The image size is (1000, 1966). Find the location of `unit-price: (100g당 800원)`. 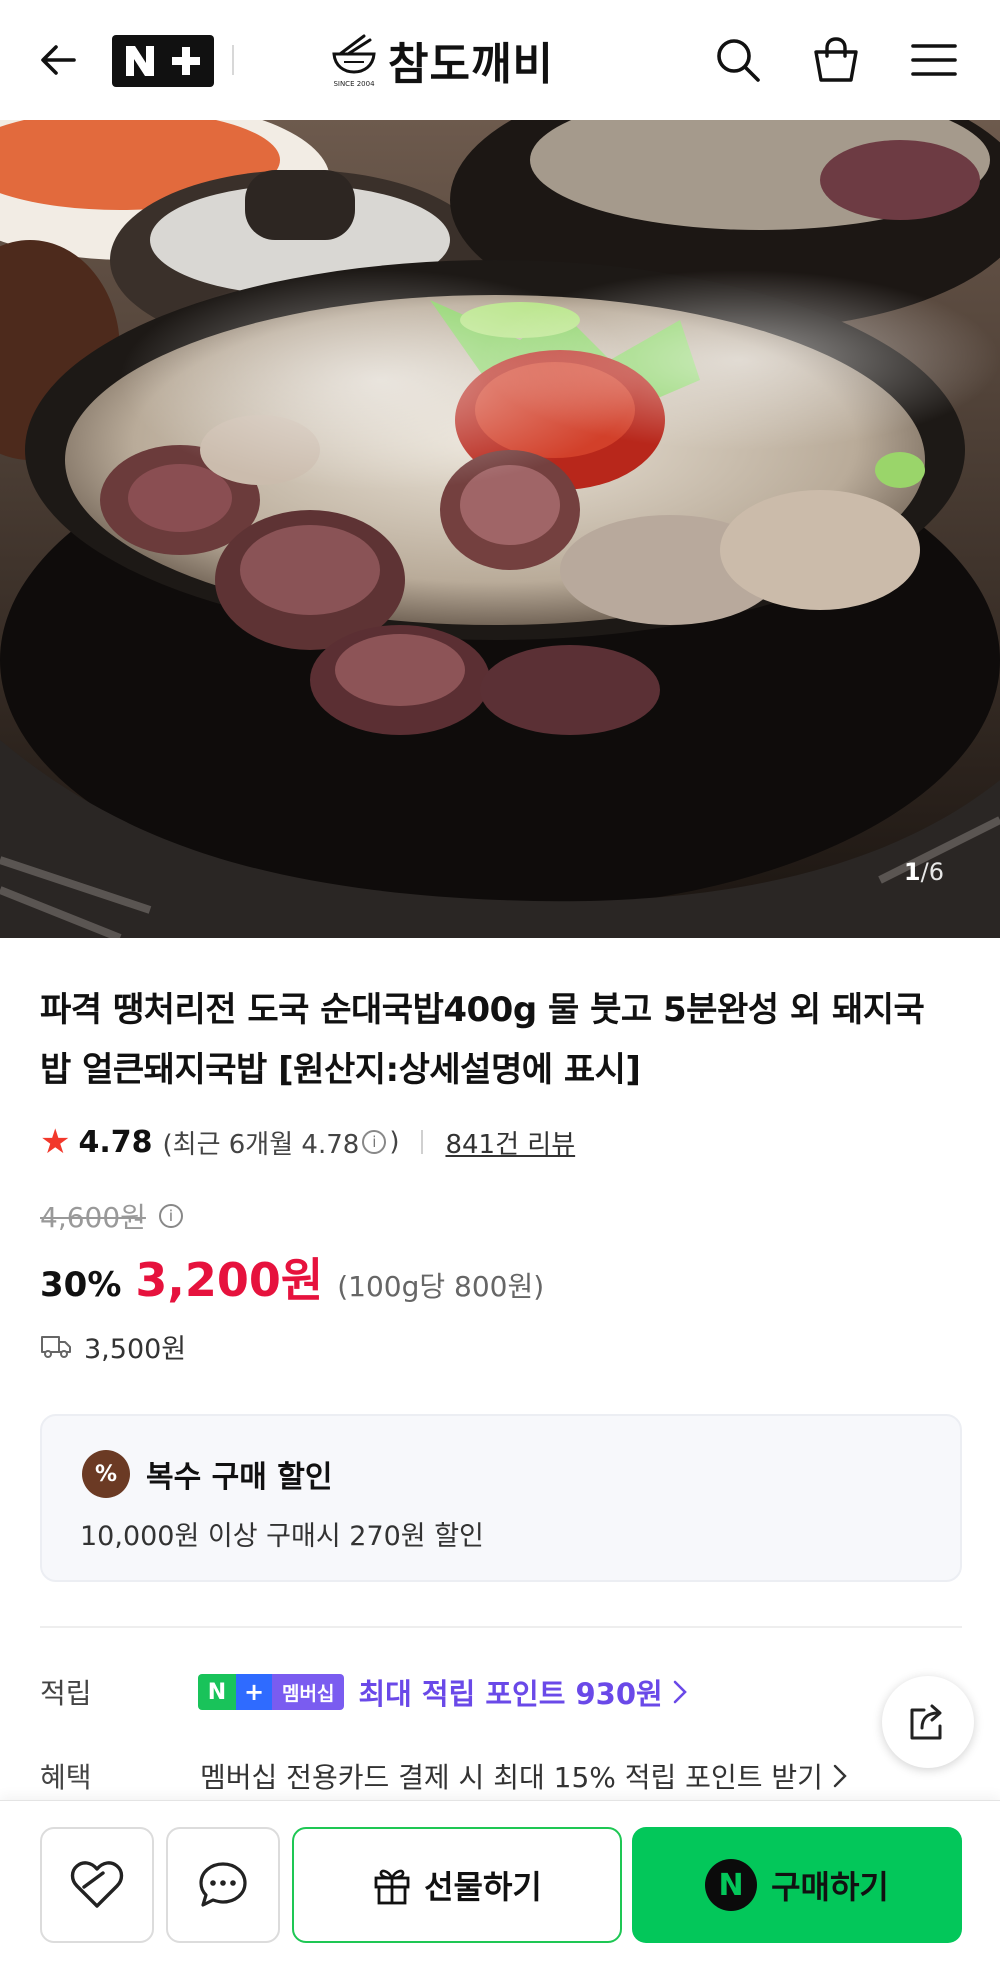

unit-price: (100g당 800원) is located at coordinates (441, 1286).